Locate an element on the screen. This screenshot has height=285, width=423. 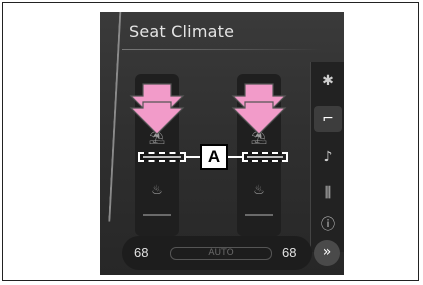
temperature-bar: 68 AUTO 68 is located at coordinates (217, 253).